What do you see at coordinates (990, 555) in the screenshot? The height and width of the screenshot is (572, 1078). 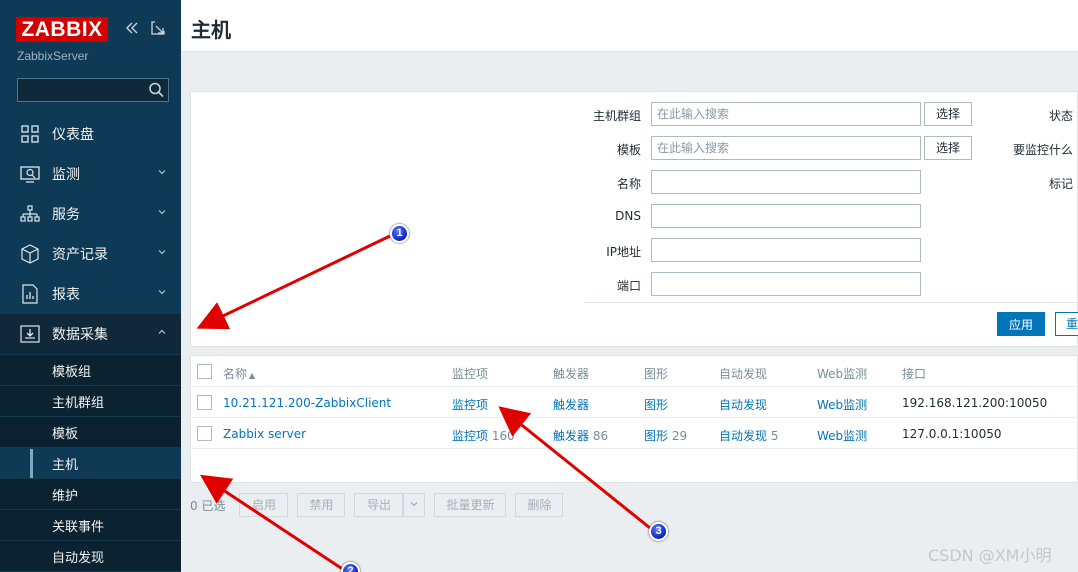 I see `watermark: CSDN @XM小明` at bounding box center [990, 555].